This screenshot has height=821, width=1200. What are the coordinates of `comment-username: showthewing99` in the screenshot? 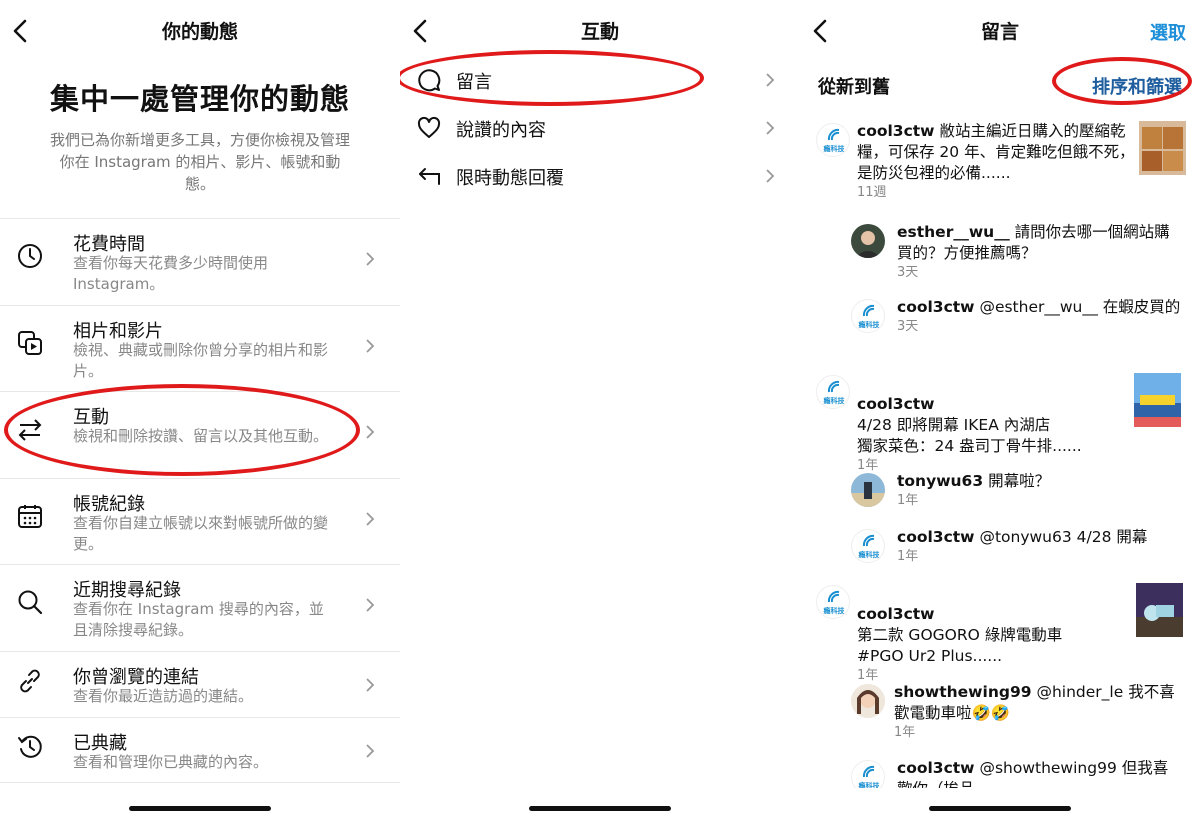 It's located at (963, 692).